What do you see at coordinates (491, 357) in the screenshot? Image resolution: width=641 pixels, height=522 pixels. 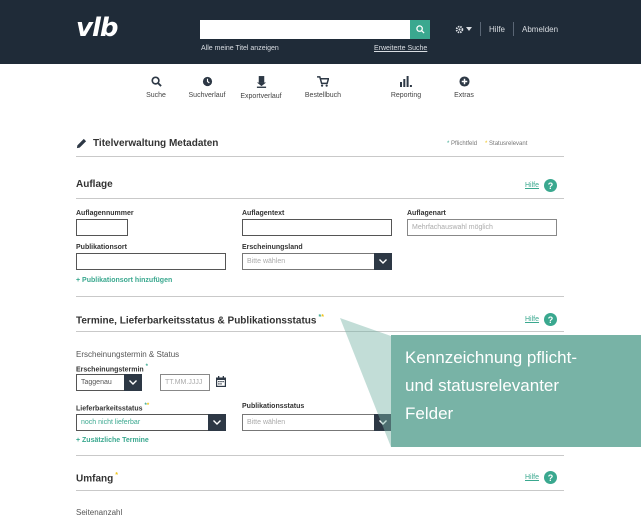 I see `callout-line: Kennzeichnung pflicht-` at bounding box center [491, 357].